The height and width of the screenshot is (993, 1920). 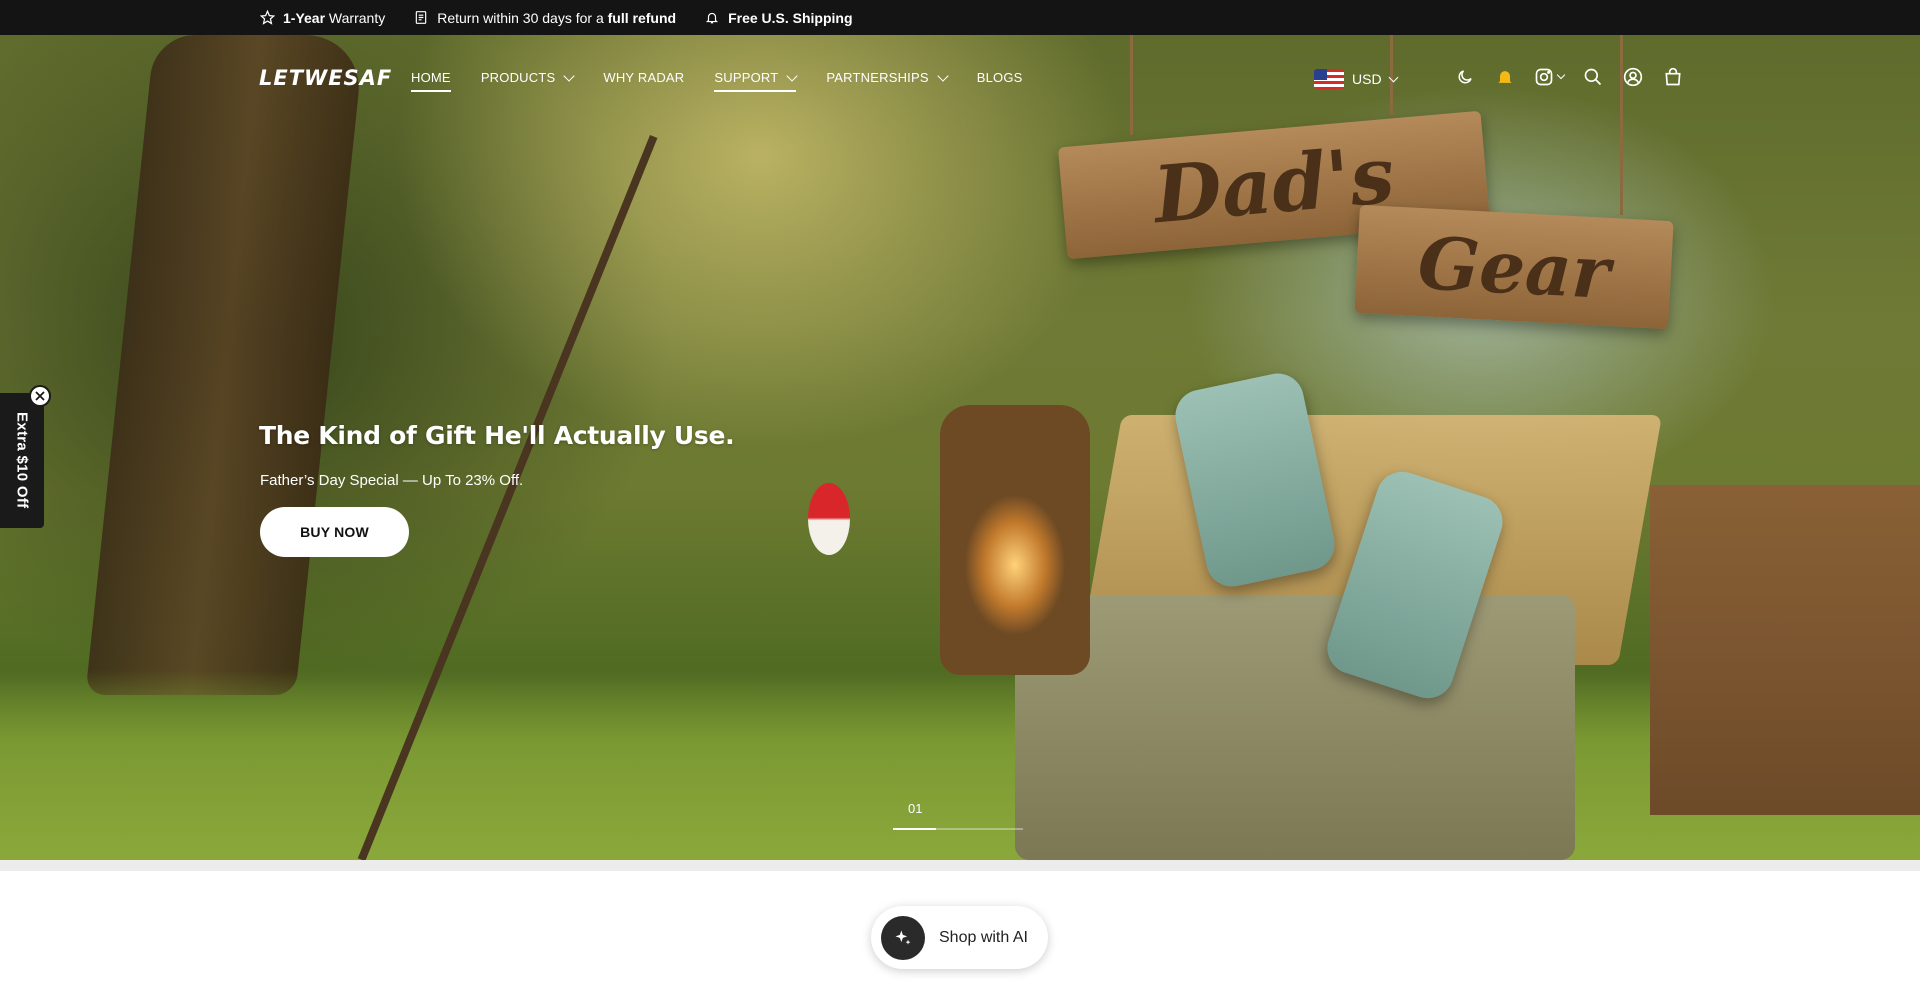 What do you see at coordinates (877, 77) in the screenshot?
I see `nav-partnerships-label: PARTNERSHIPS` at bounding box center [877, 77].